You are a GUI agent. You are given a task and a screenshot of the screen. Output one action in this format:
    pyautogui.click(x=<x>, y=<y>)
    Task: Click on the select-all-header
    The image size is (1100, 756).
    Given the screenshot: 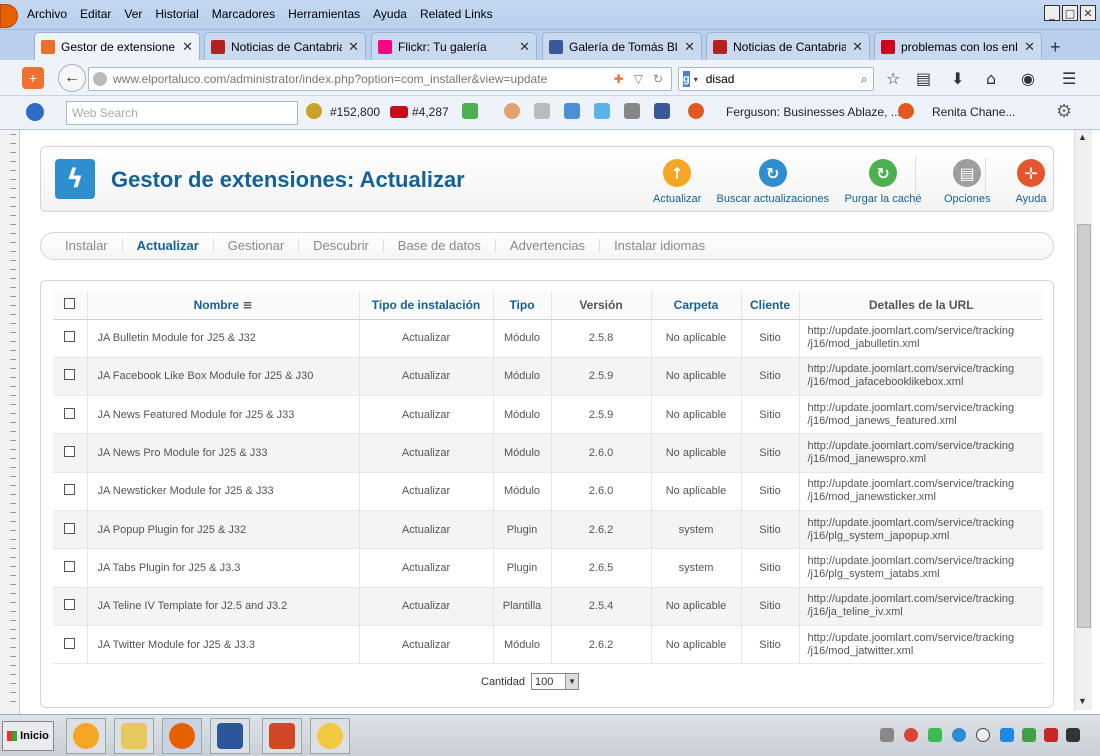 What is the action you would take?
    pyautogui.click(x=70, y=305)
    